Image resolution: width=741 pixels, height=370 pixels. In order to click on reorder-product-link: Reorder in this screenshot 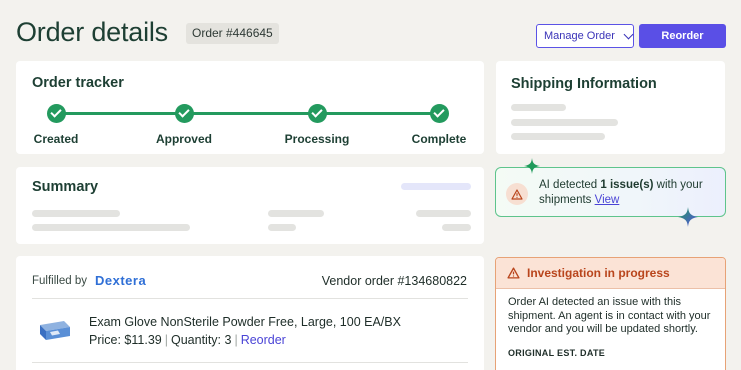, I will do `click(263, 340)`.